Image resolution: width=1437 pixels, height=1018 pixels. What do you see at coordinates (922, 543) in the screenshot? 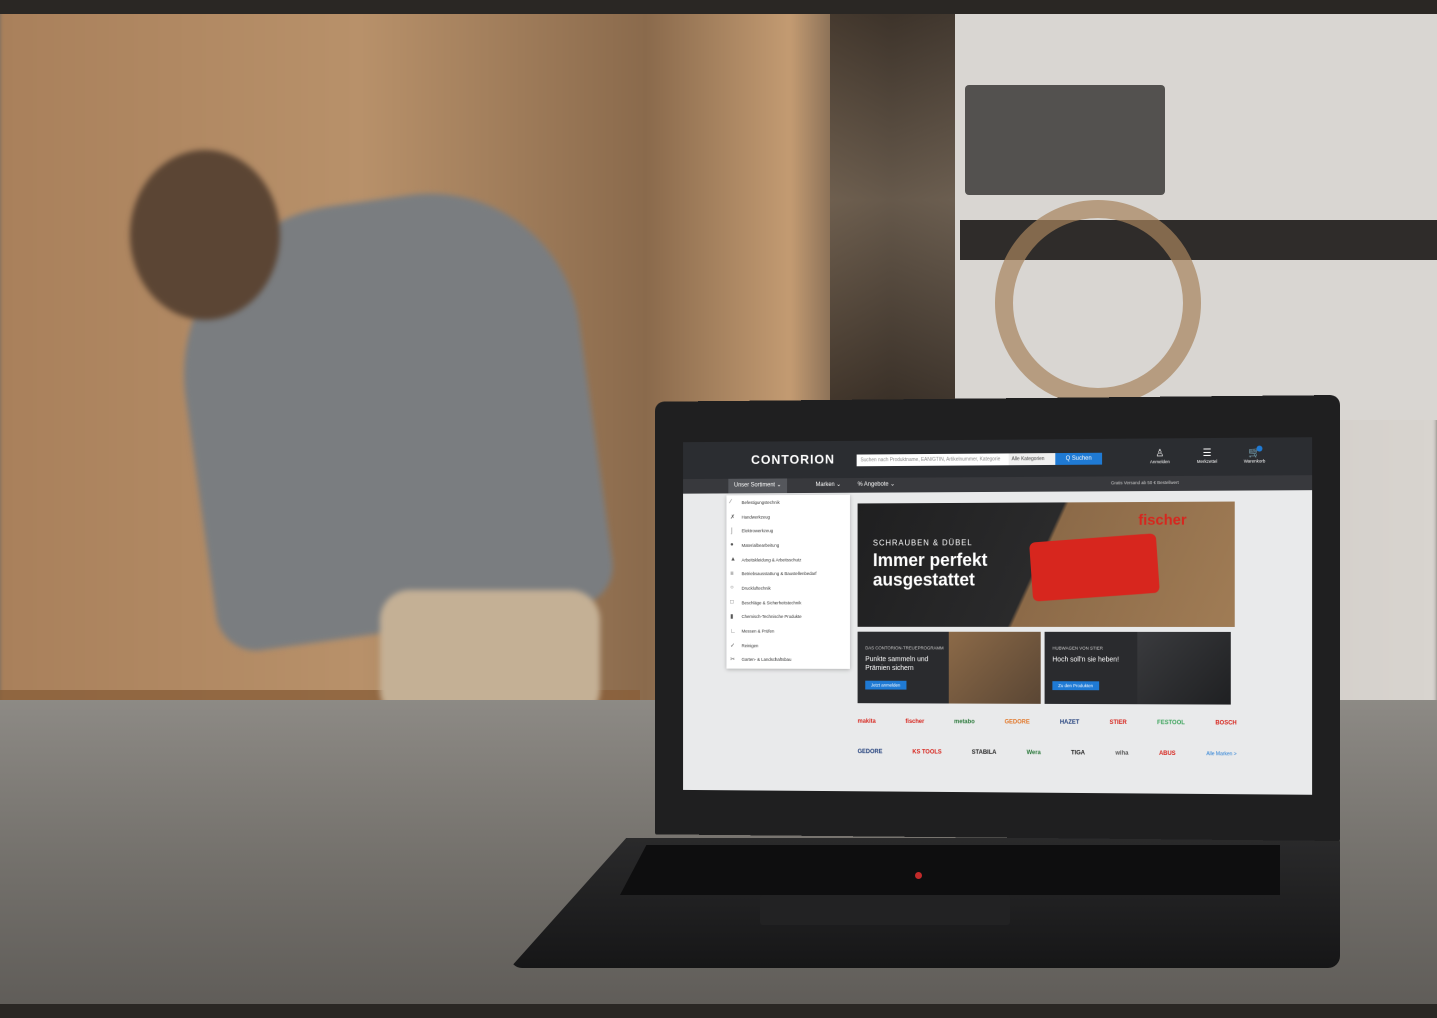
I see `hero-eyebrow: SCHRAUBEN & DÜBEL` at bounding box center [922, 543].